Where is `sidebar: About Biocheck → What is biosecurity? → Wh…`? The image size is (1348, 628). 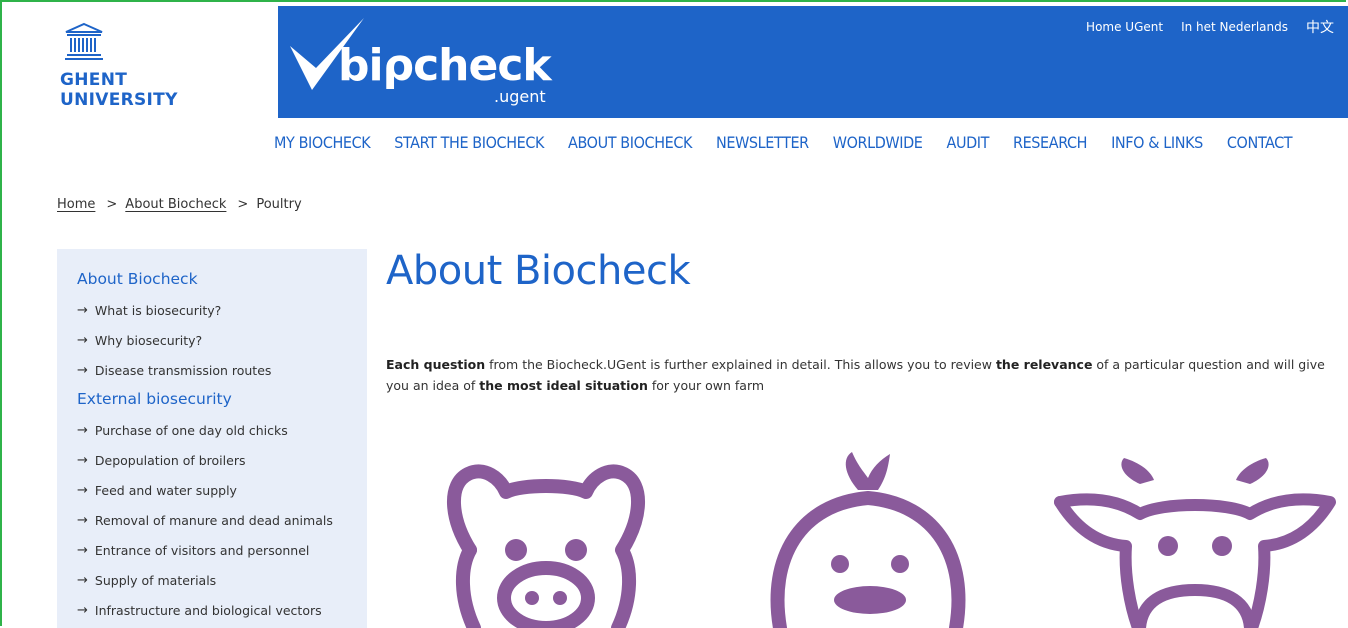
sidebar: About Biocheck → What is biosecurity? → Wh… is located at coordinates (212, 438).